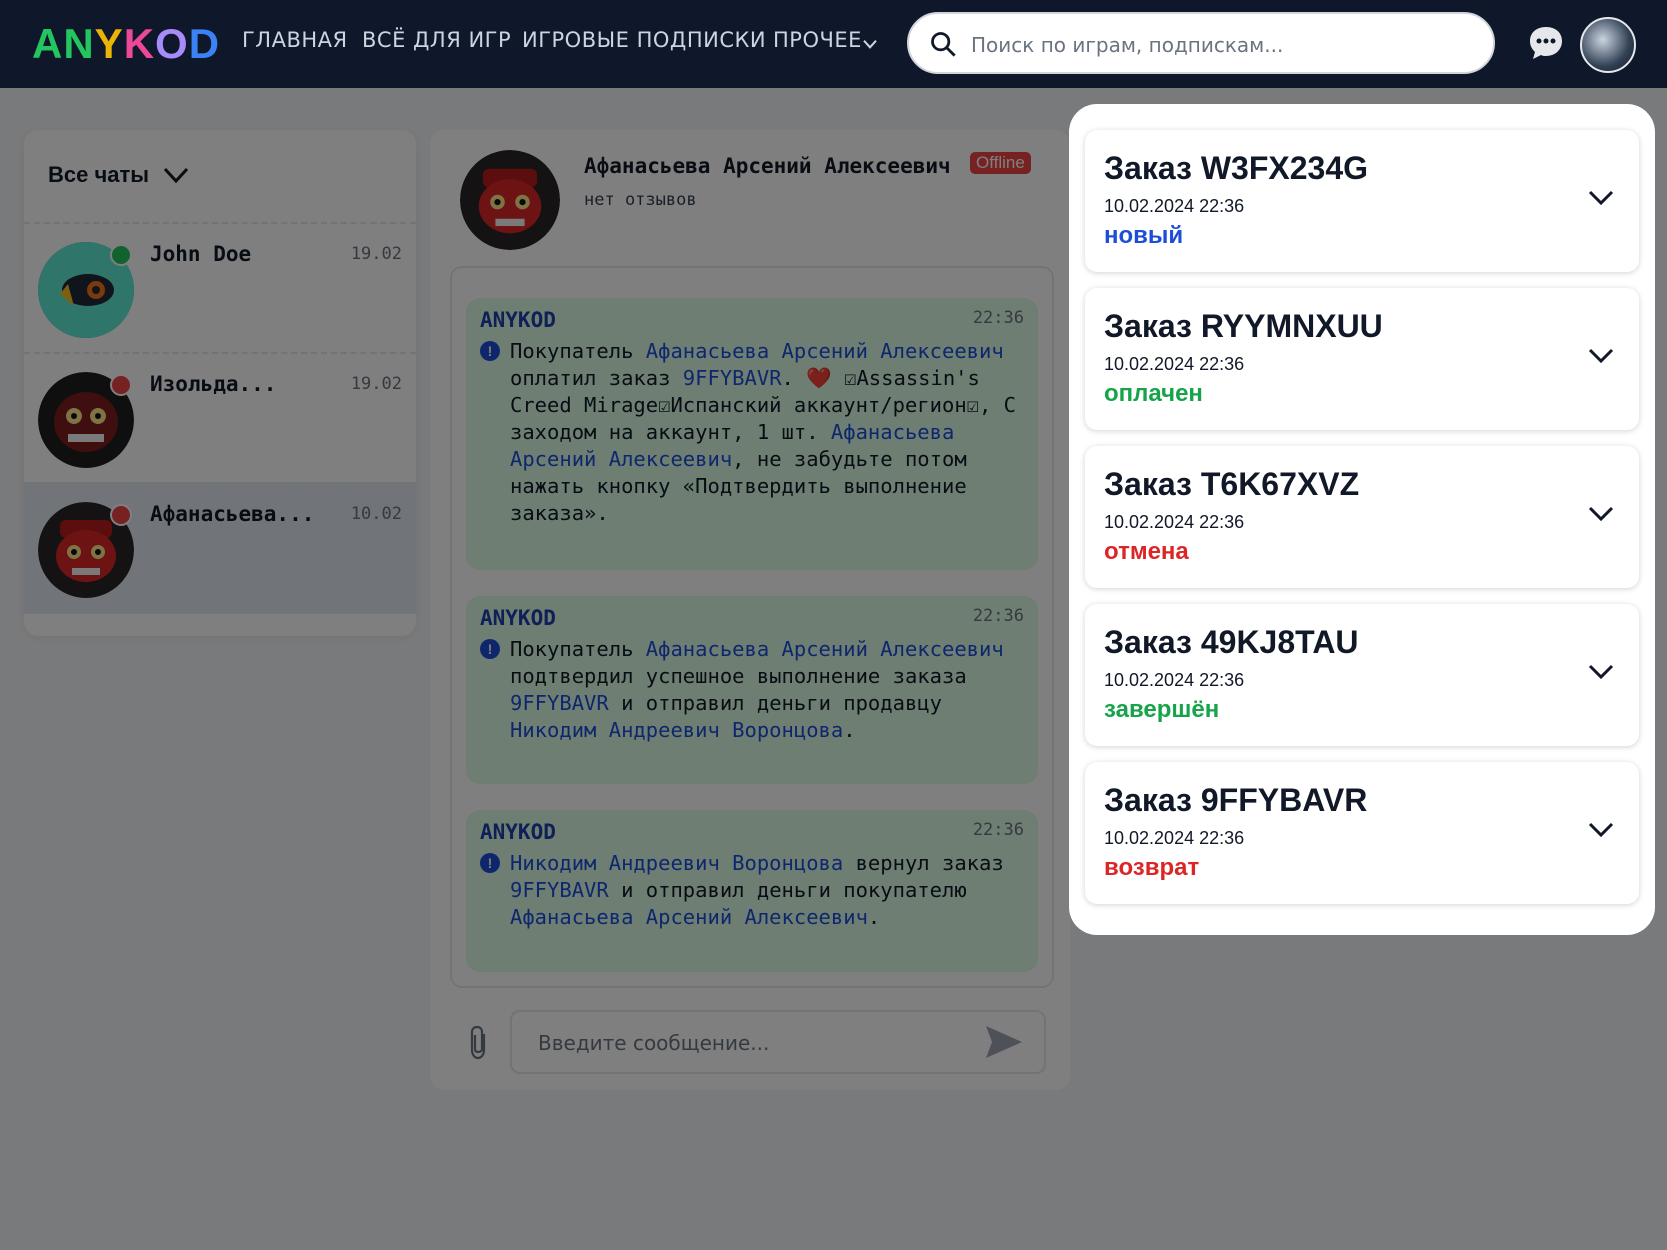  What do you see at coordinates (295, 40) in the screenshot?
I see `nav-home: ГЛАВНАЯ` at bounding box center [295, 40].